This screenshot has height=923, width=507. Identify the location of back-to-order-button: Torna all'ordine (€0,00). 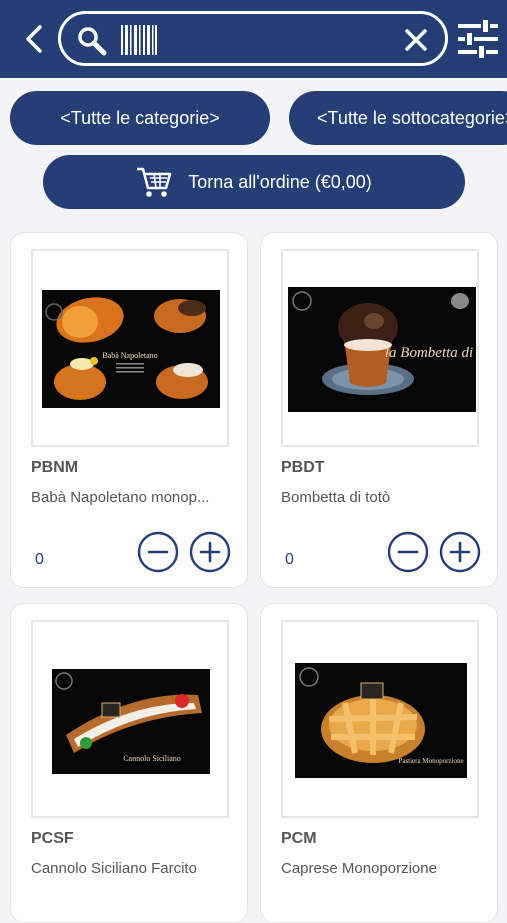
(254, 182).